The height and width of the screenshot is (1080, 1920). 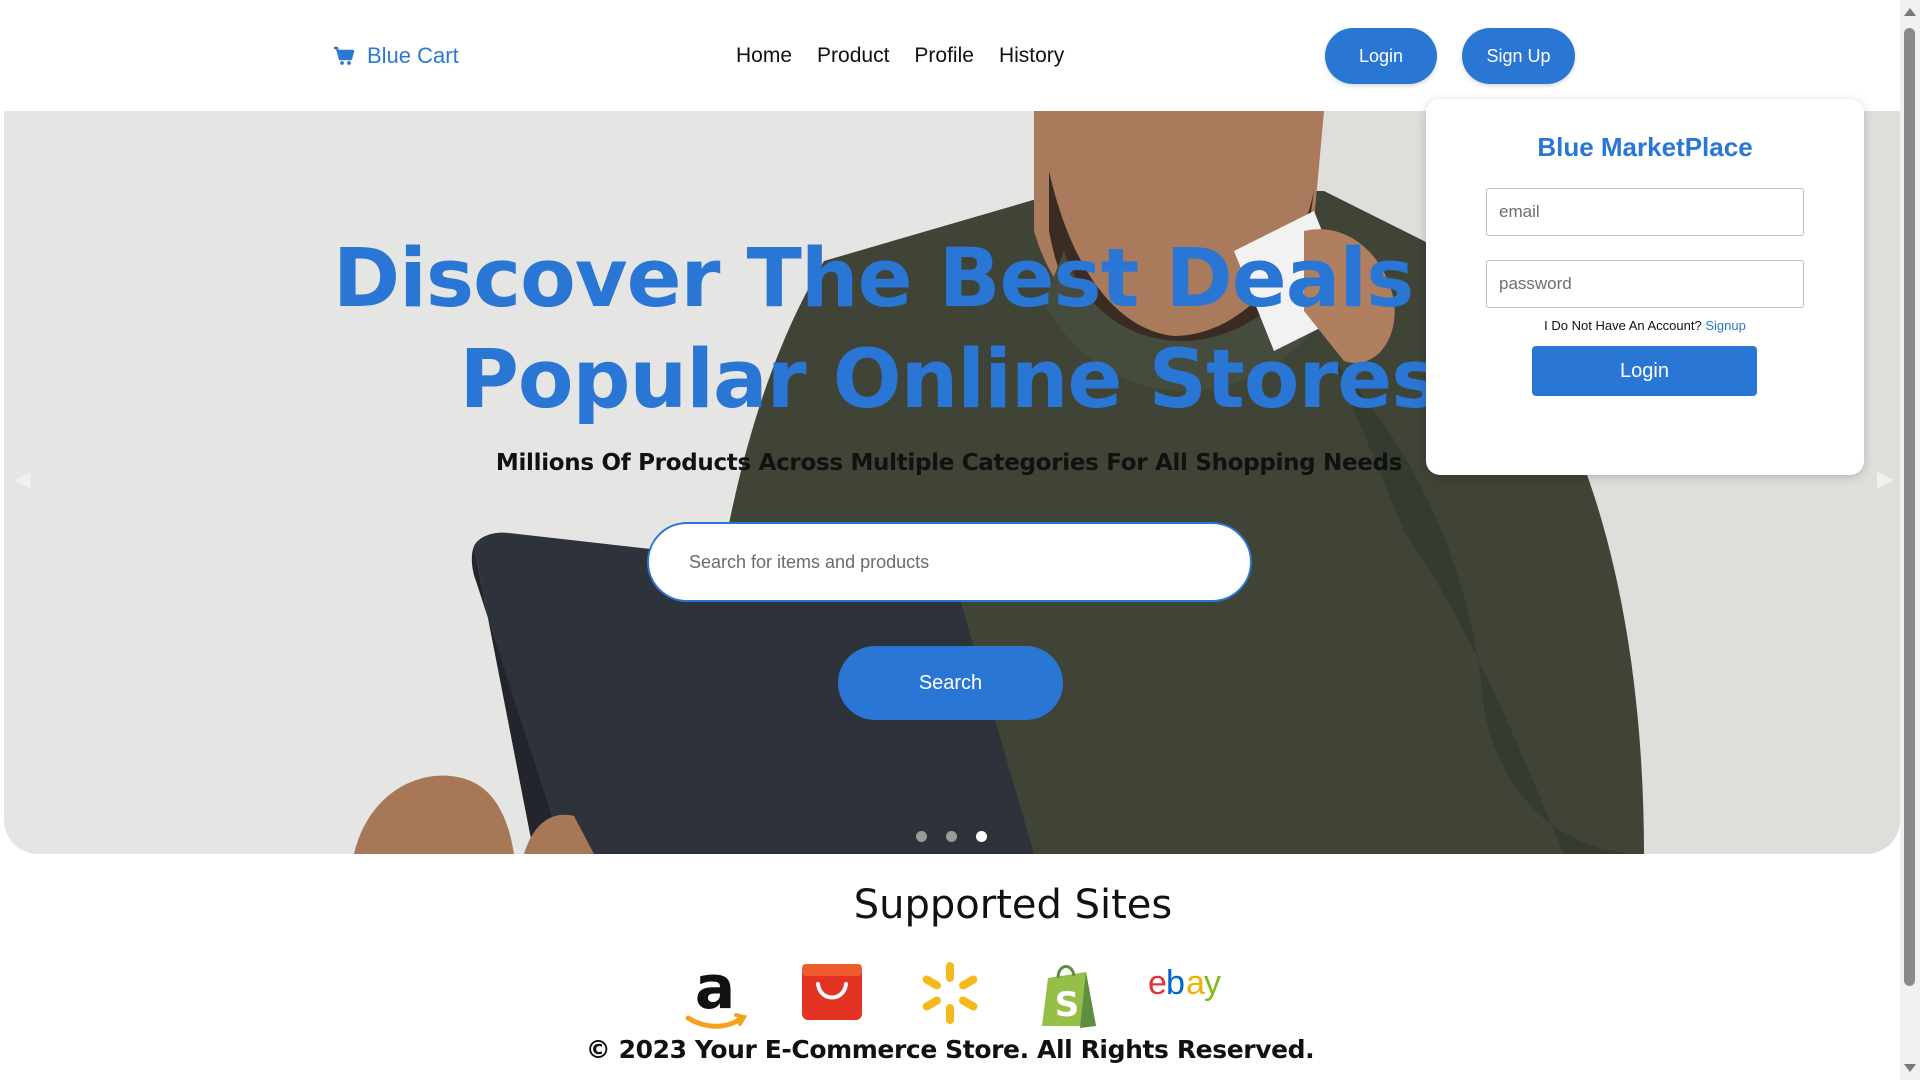 I want to click on ebay-logo-icon: e b a y, so click(x=1185, y=983).